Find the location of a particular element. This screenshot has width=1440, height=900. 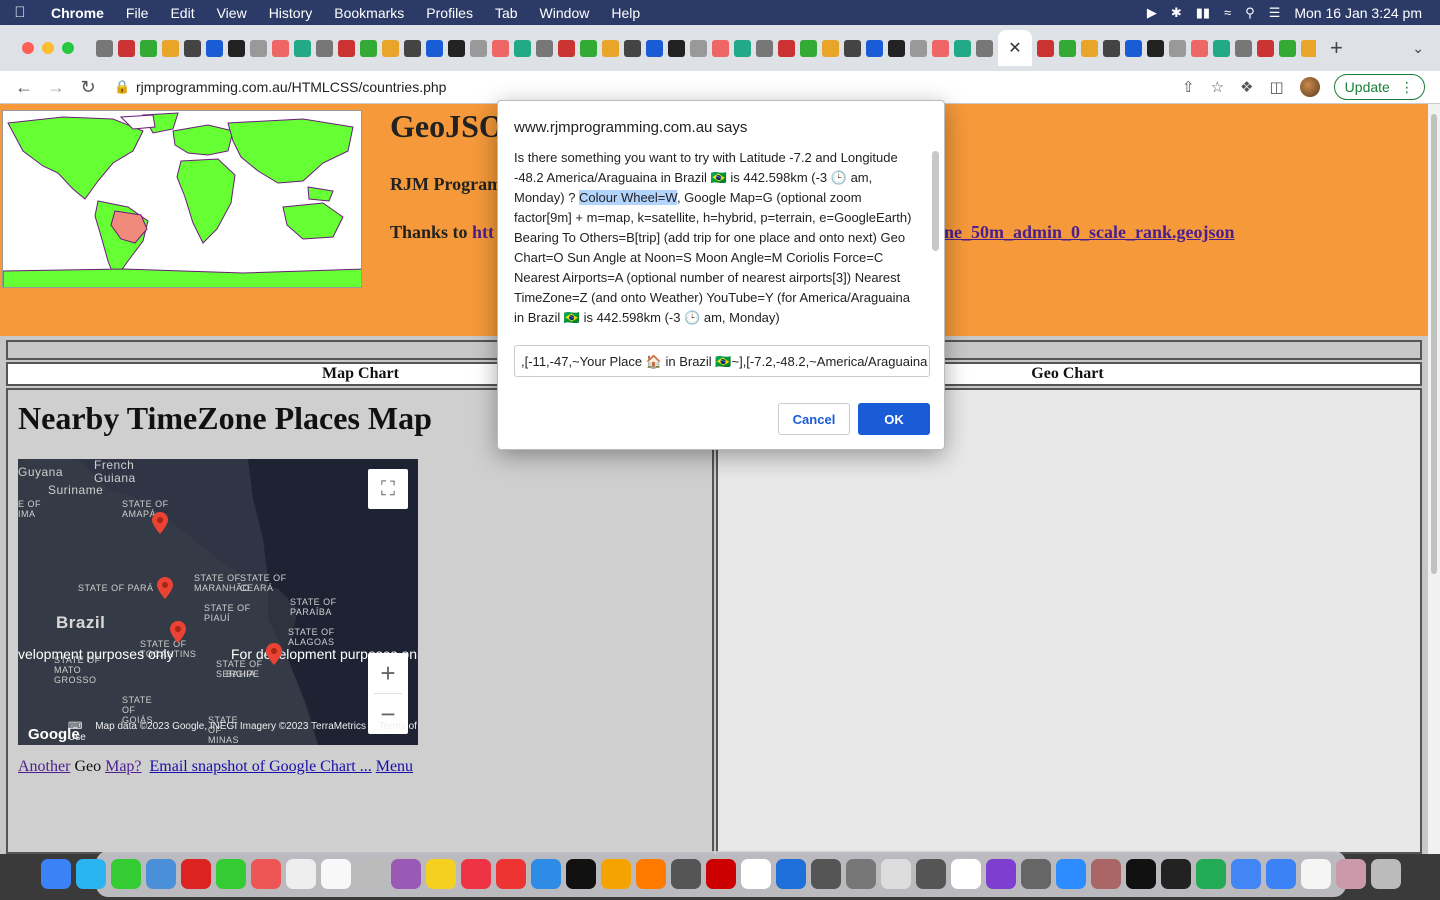

kebab-menu-icon: ⋮ is located at coordinates (1407, 87).